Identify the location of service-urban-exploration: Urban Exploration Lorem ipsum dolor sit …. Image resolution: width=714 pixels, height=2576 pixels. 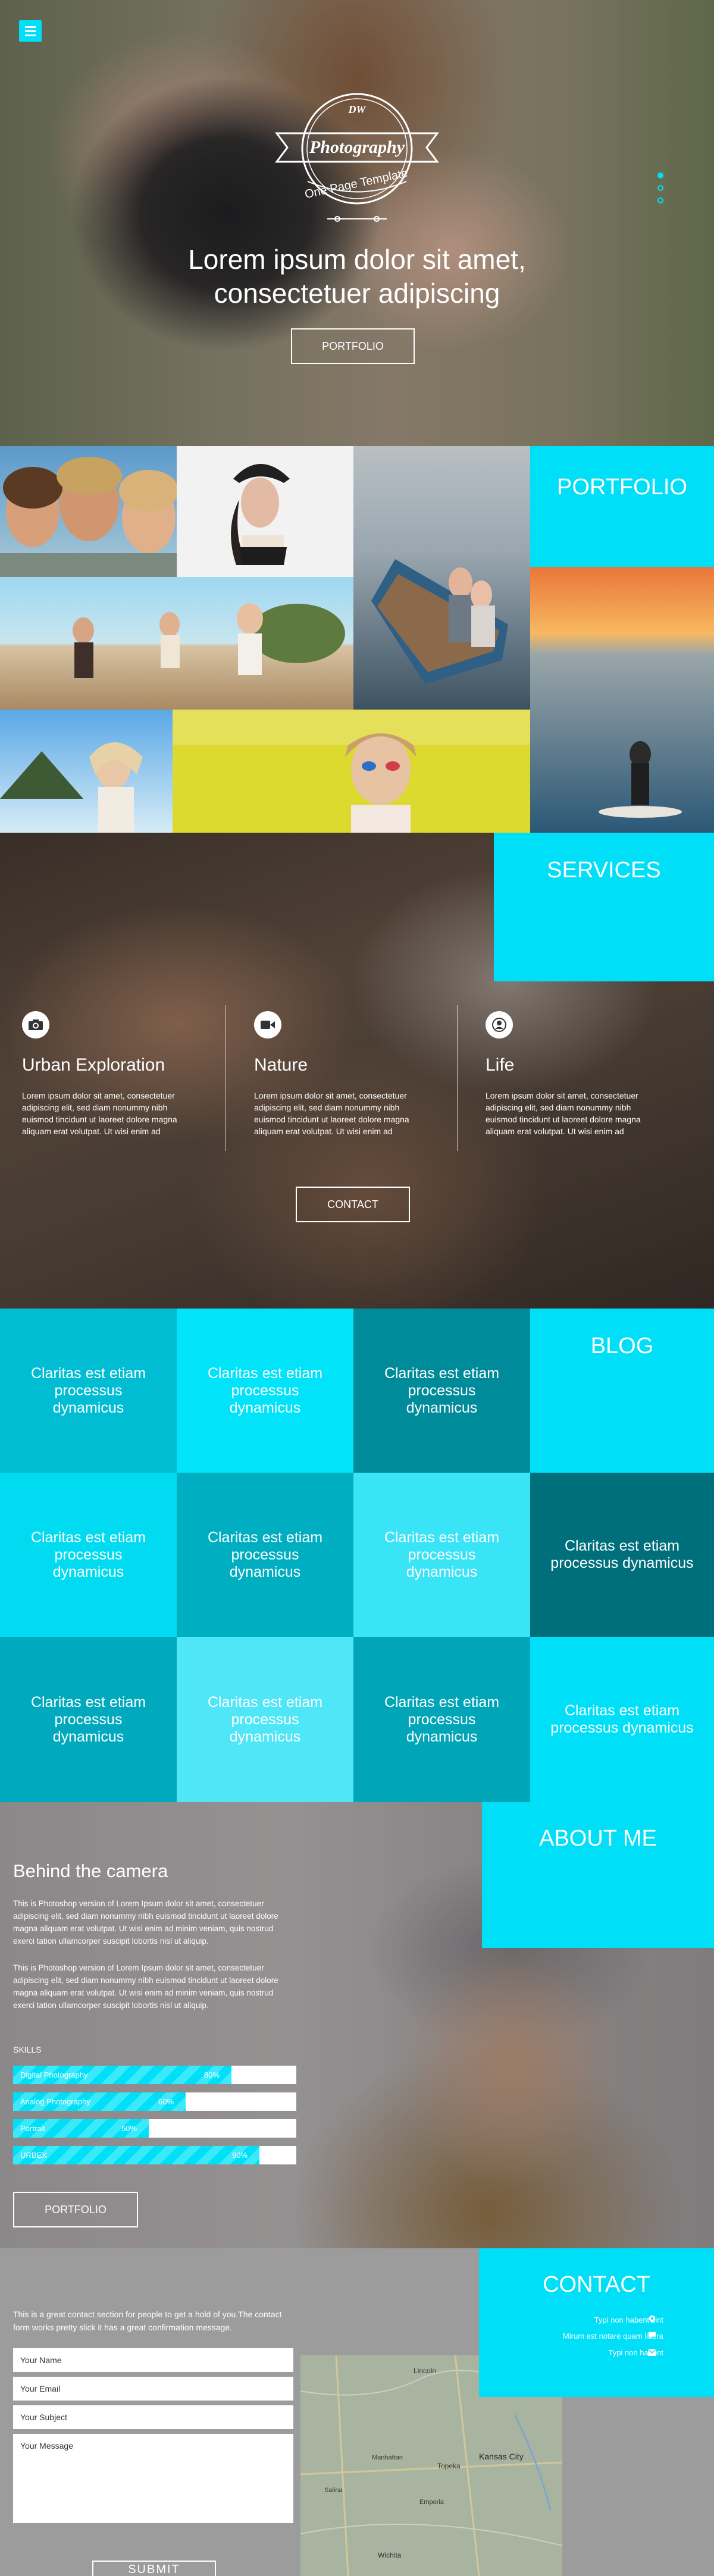
(123, 1074).